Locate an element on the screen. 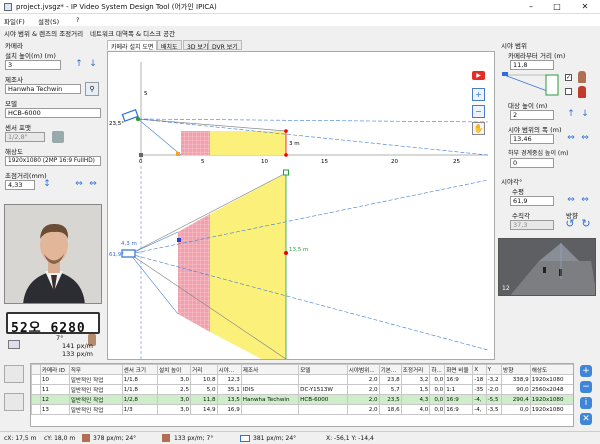 The image size is (600, 444). sensor-format-select: 1/2,8" is located at coordinates (25, 137).